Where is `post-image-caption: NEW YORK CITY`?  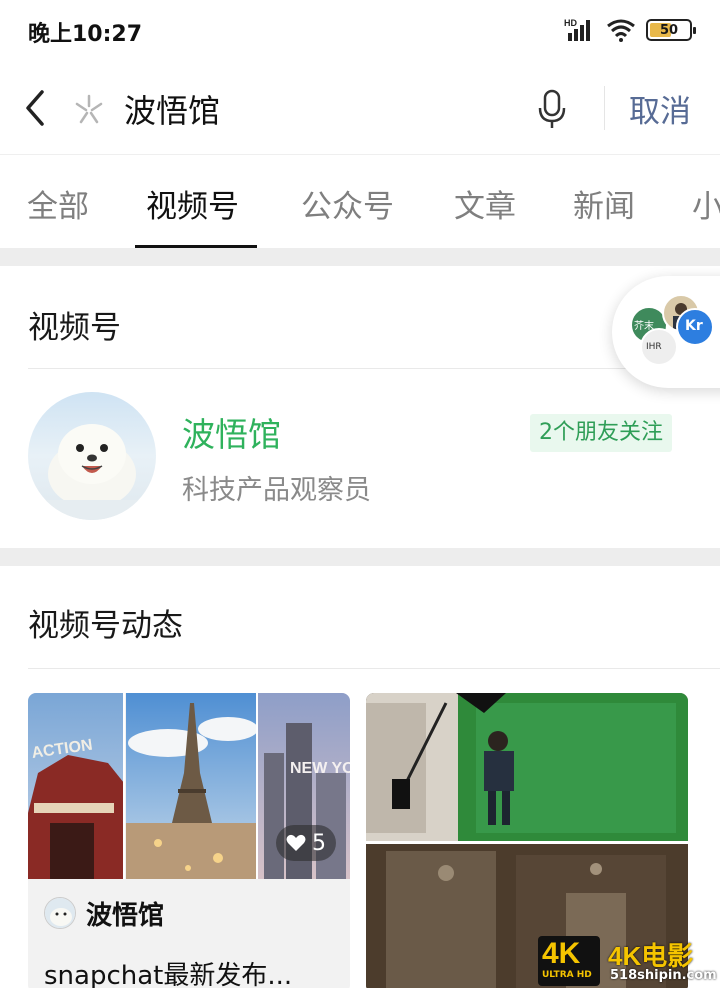
post-image-caption: NEW YORK CITY is located at coordinates (320, 768).